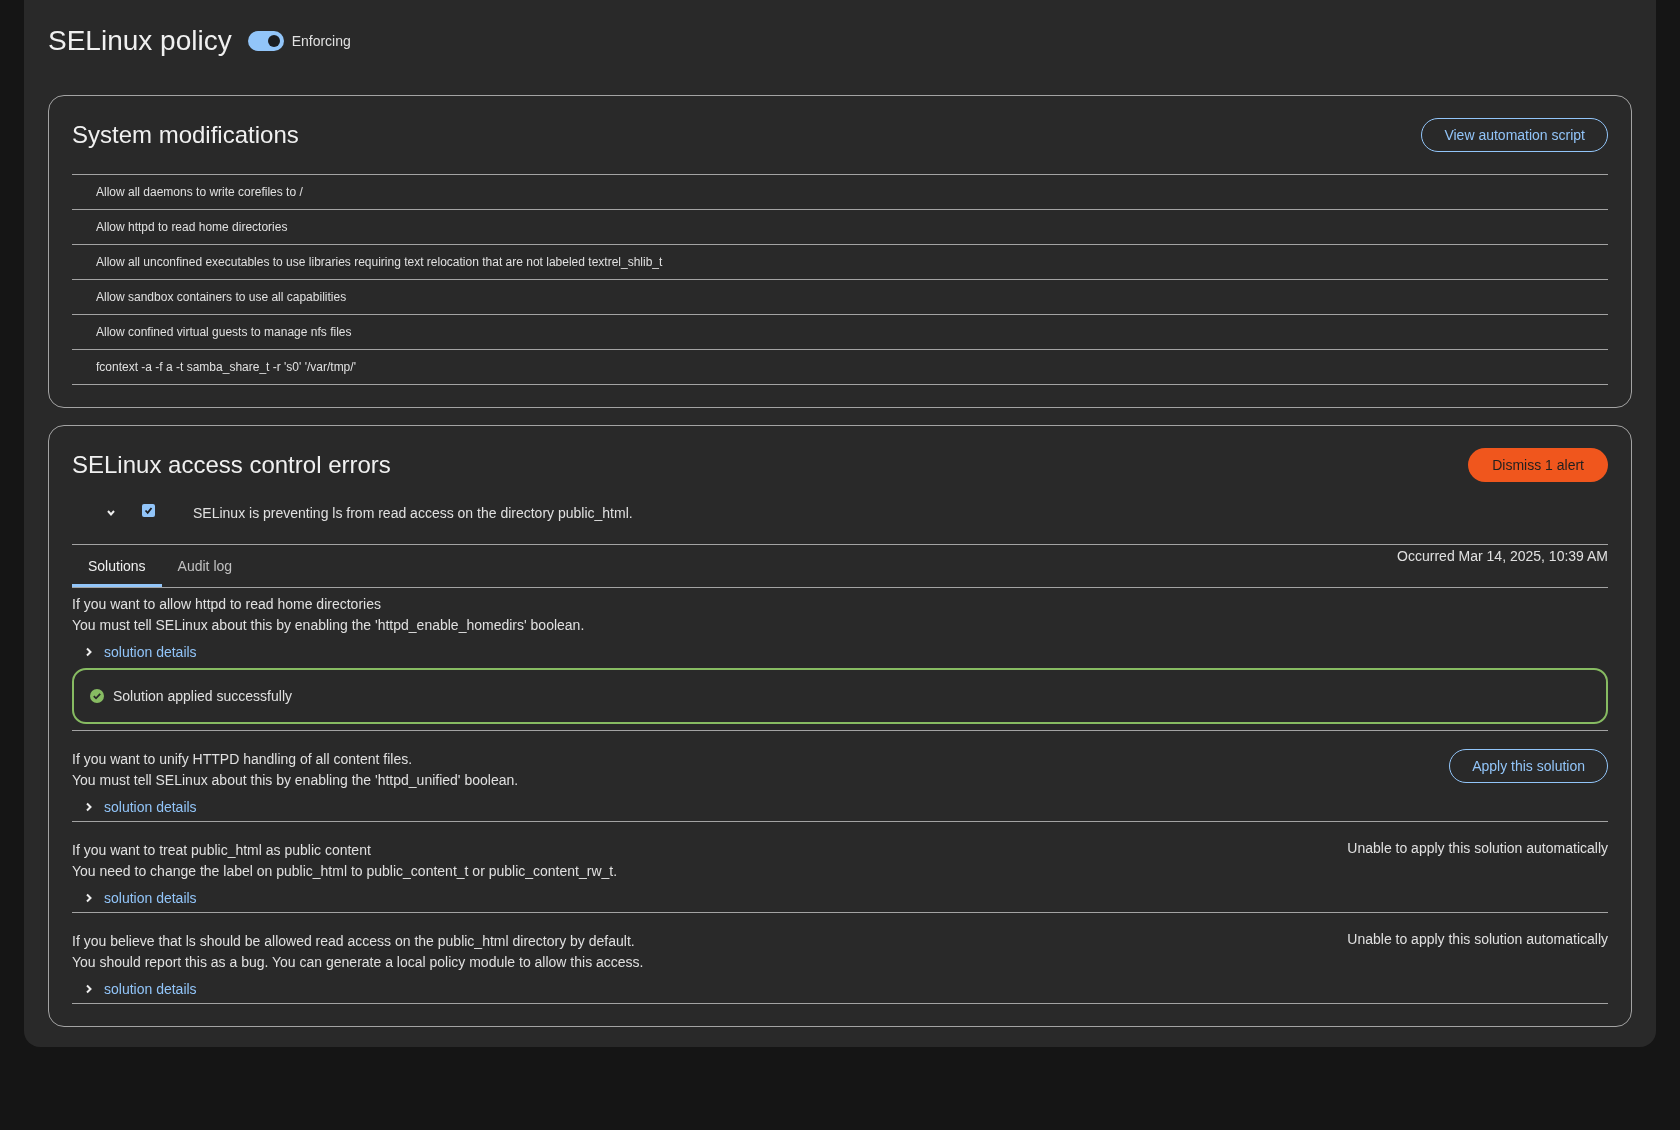 The height and width of the screenshot is (1130, 1680). I want to click on solution-description: You need to change the label on public_html to public_content_t or public_content_rw_t., so click(345, 871).